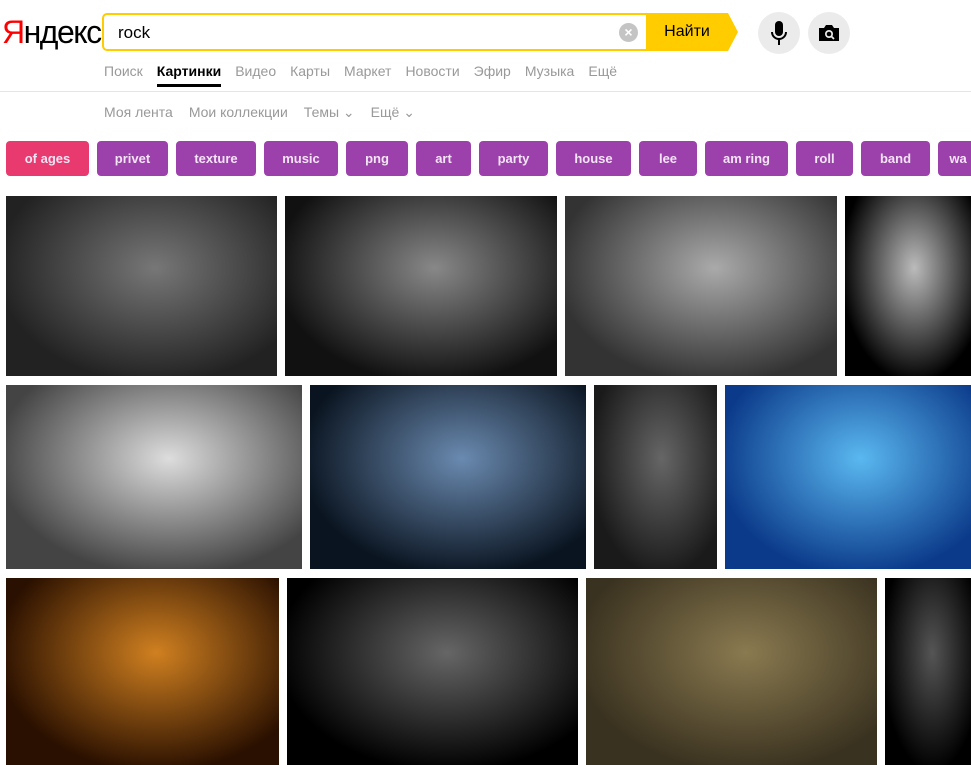 The image size is (971, 765). What do you see at coordinates (492, 75) in the screenshot?
I see `tab-6: Эфир` at bounding box center [492, 75].